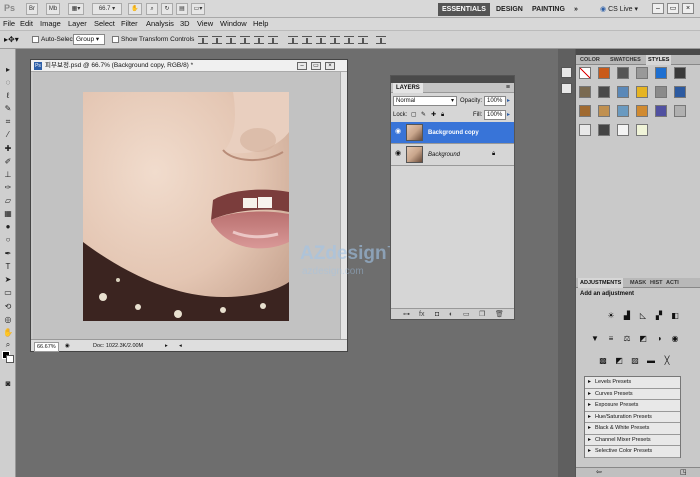  I want to click on distribute-top-icon, so click(293, 40).